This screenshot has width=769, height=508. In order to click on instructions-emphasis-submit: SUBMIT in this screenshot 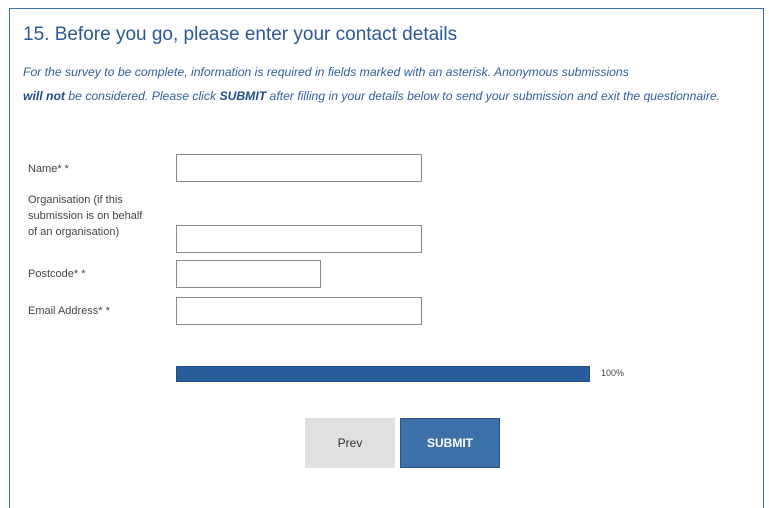, I will do `click(243, 96)`.